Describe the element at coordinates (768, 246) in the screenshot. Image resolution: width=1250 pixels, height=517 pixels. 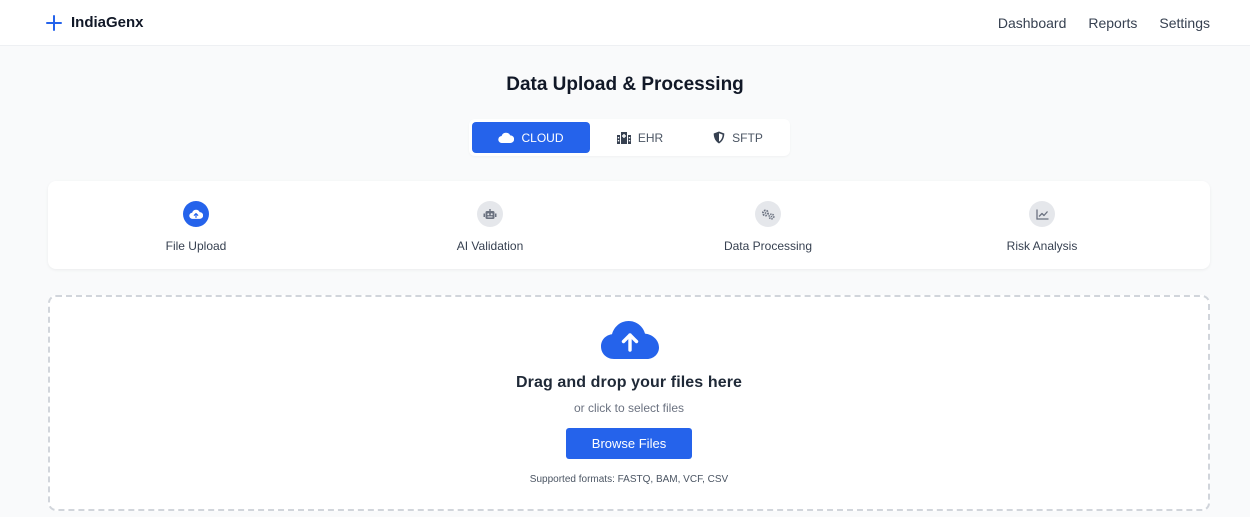
I see `step-label: Data Processing` at that location.